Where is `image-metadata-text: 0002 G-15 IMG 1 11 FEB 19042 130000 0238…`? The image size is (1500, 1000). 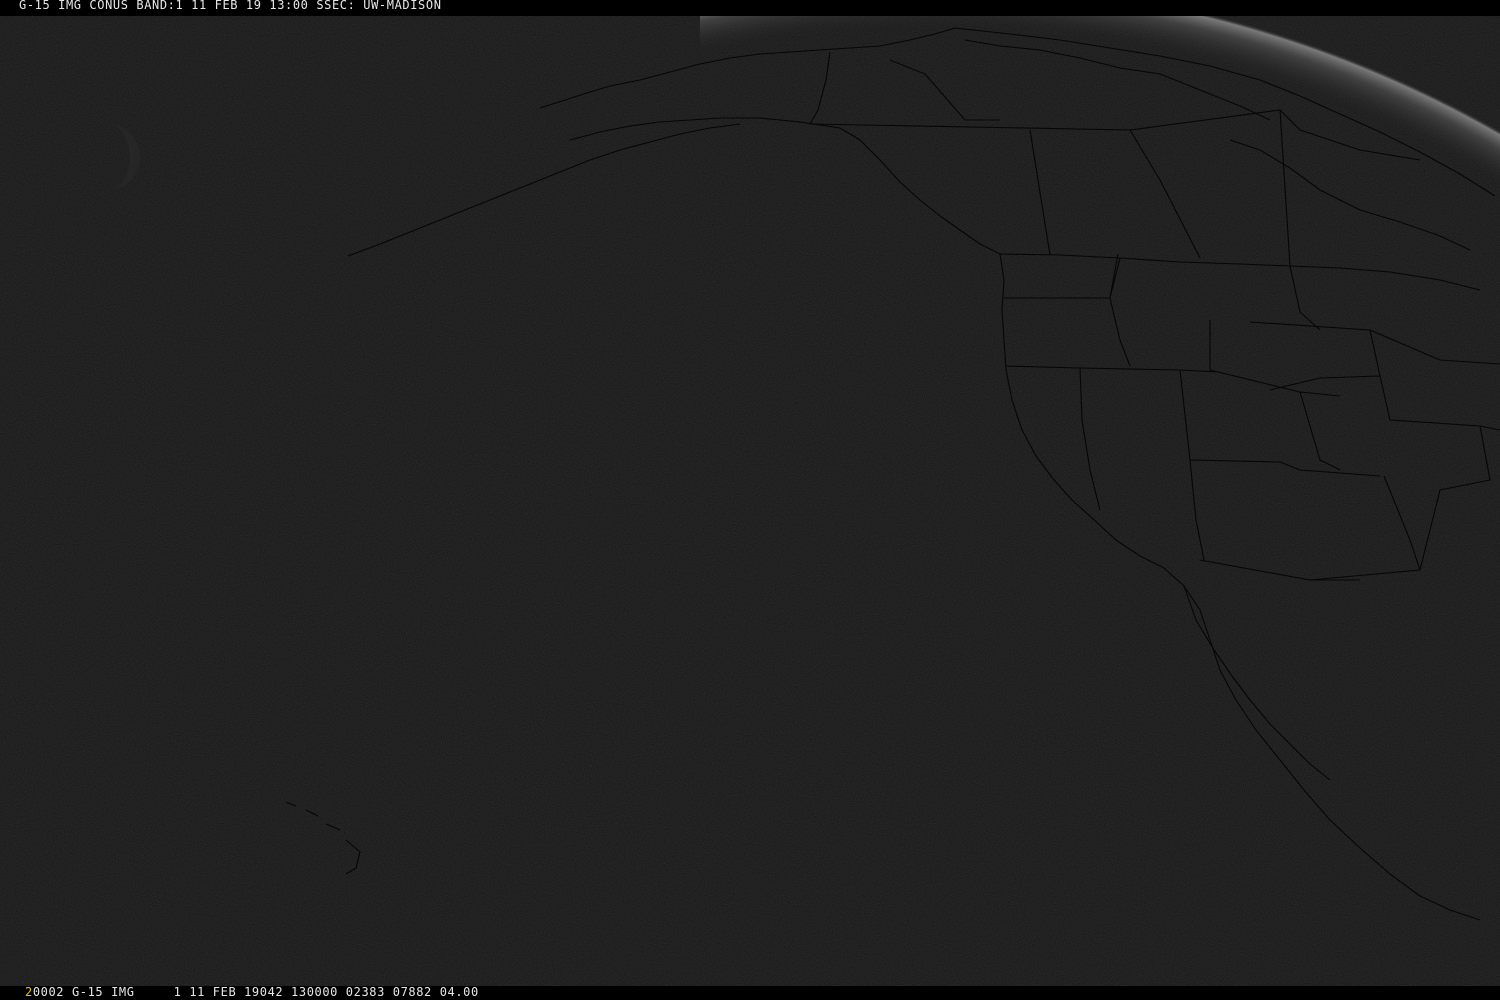
image-metadata-text: 0002 G-15 IMG 1 11 FEB 19042 130000 0238… is located at coordinates (255, 992).